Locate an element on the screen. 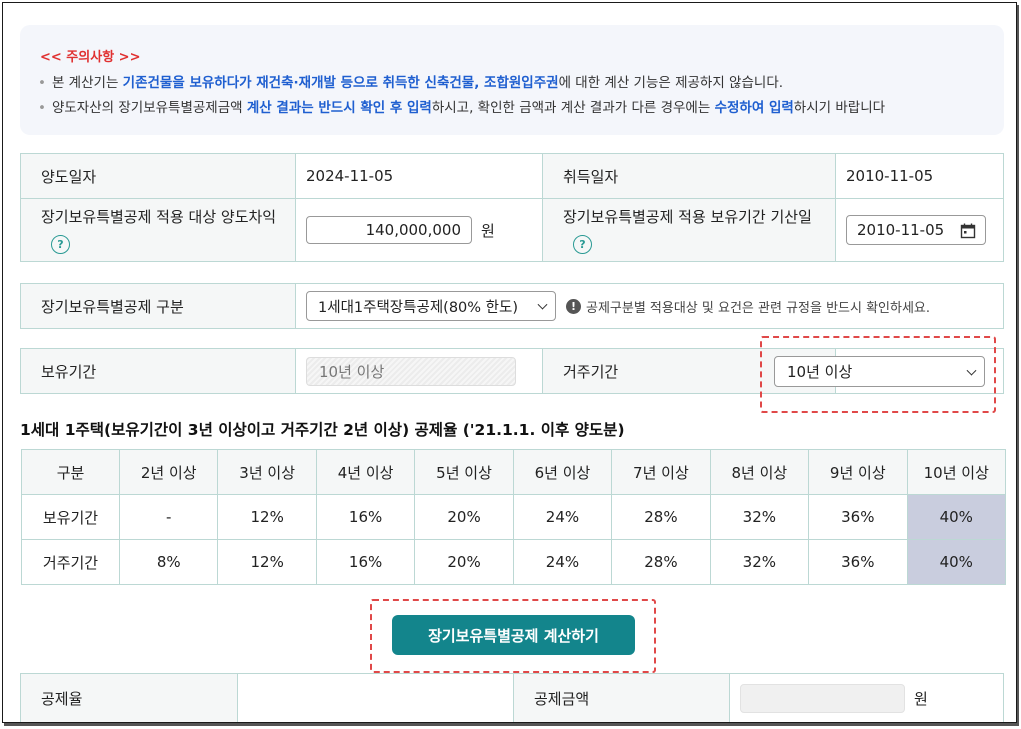 This screenshot has height=729, width=1021. table-row: 보유기간 - 12% 16% 20% 24% 28% 32% 36% 40% is located at coordinates (513, 517).